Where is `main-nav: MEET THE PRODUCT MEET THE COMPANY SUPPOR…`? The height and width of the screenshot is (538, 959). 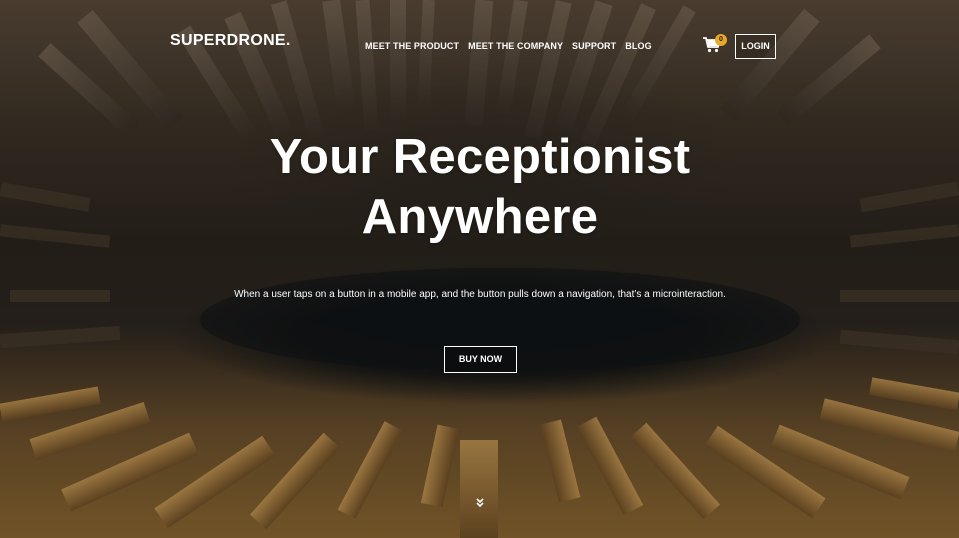 main-nav: MEET THE PRODUCT MEET THE COMPANY SUPPOR… is located at coordinates (508, 46).